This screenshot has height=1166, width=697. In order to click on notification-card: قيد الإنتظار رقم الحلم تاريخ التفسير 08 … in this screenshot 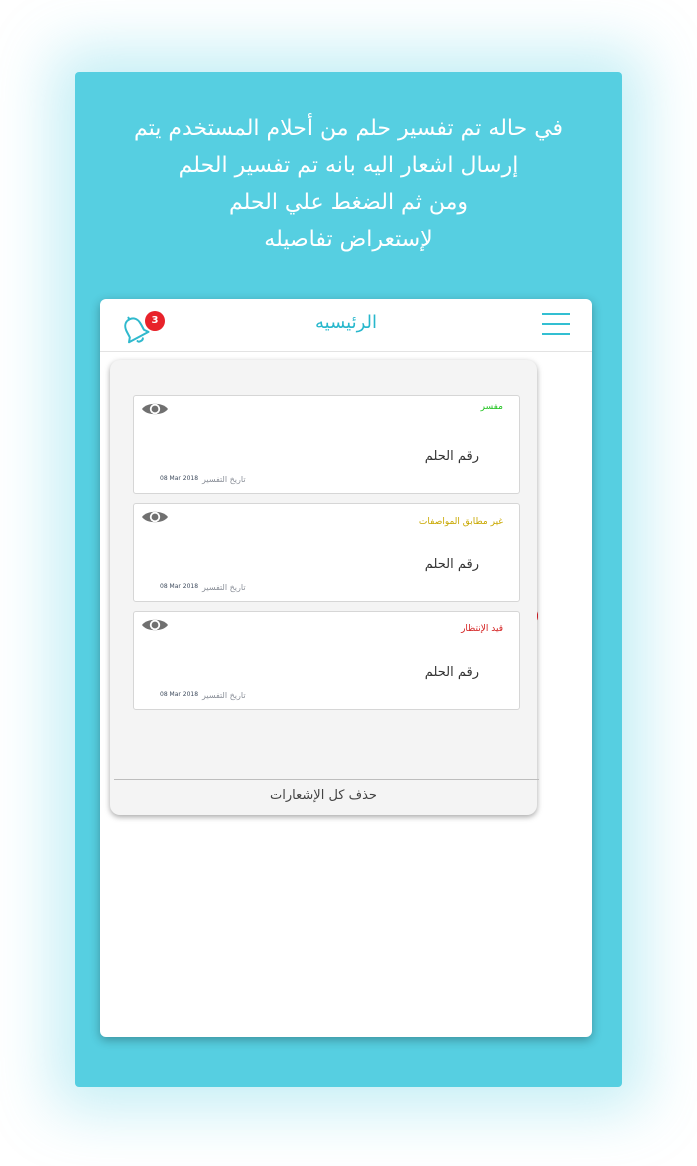, I will do `click(326, 660)`.